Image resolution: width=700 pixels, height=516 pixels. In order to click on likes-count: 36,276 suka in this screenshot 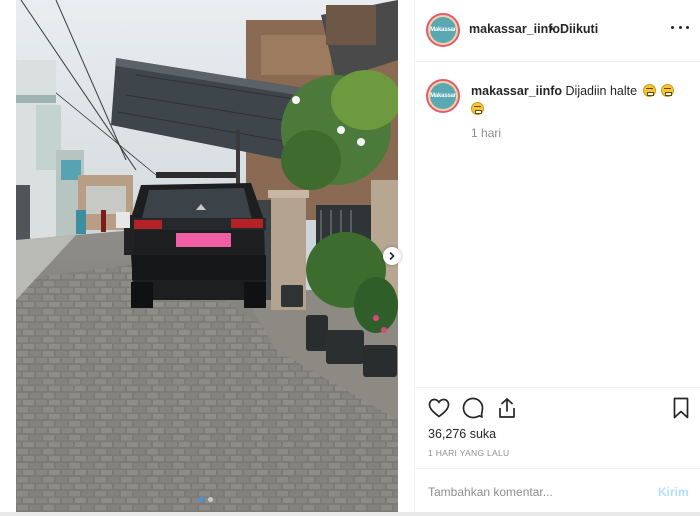, I will do `click(462, 434)`.